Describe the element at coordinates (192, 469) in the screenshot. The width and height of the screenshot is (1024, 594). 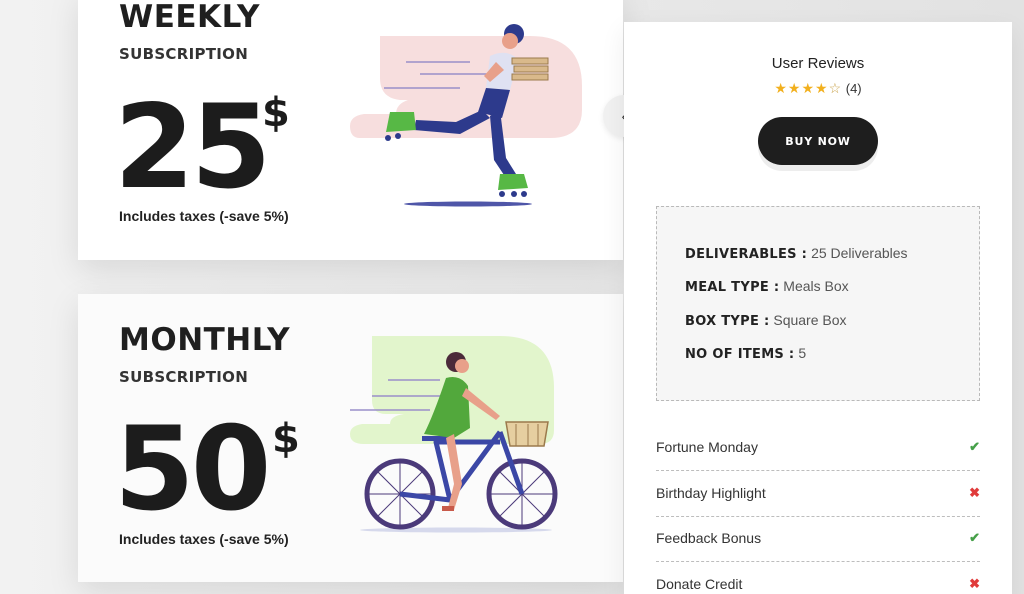
I see `plan-price: 50` at that location.